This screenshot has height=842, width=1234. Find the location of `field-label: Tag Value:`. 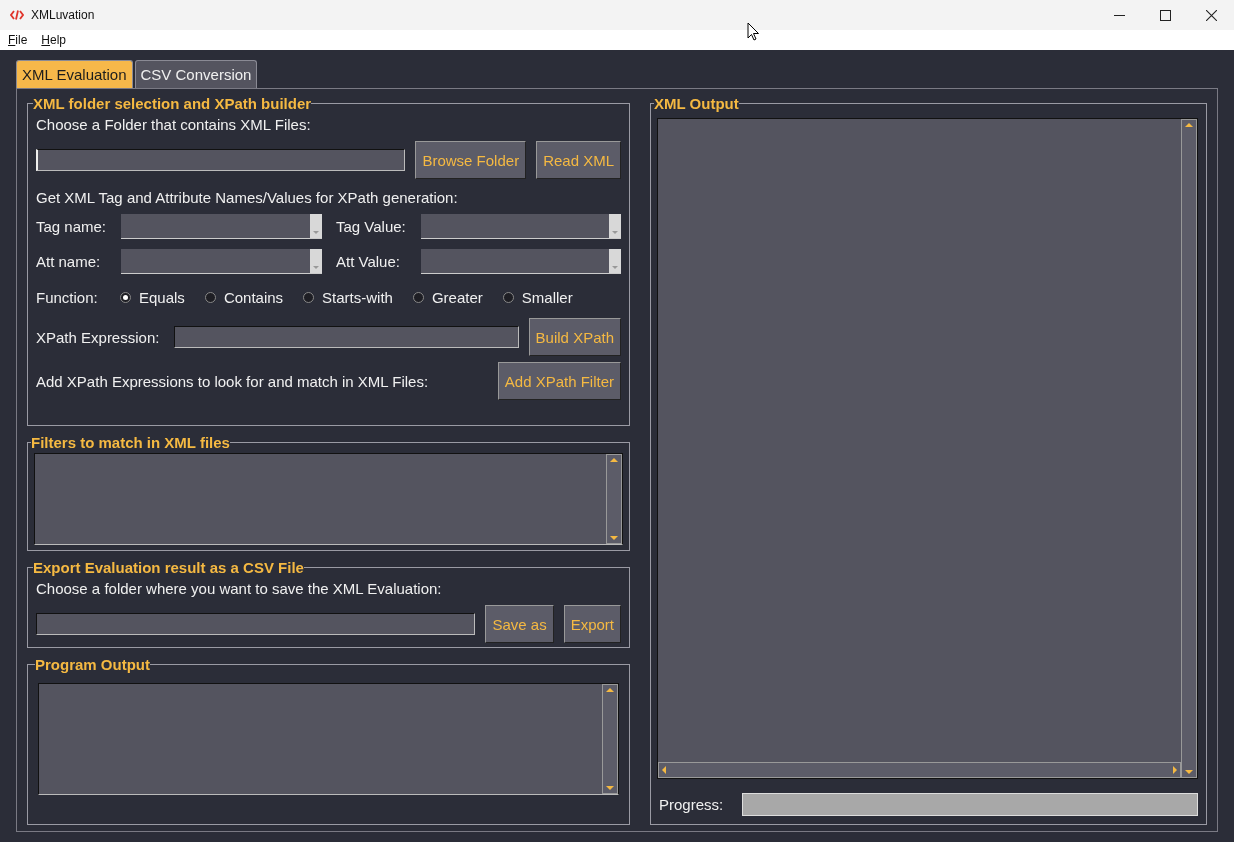

field-label: Tag Value: is located at coordinates (371, 226).